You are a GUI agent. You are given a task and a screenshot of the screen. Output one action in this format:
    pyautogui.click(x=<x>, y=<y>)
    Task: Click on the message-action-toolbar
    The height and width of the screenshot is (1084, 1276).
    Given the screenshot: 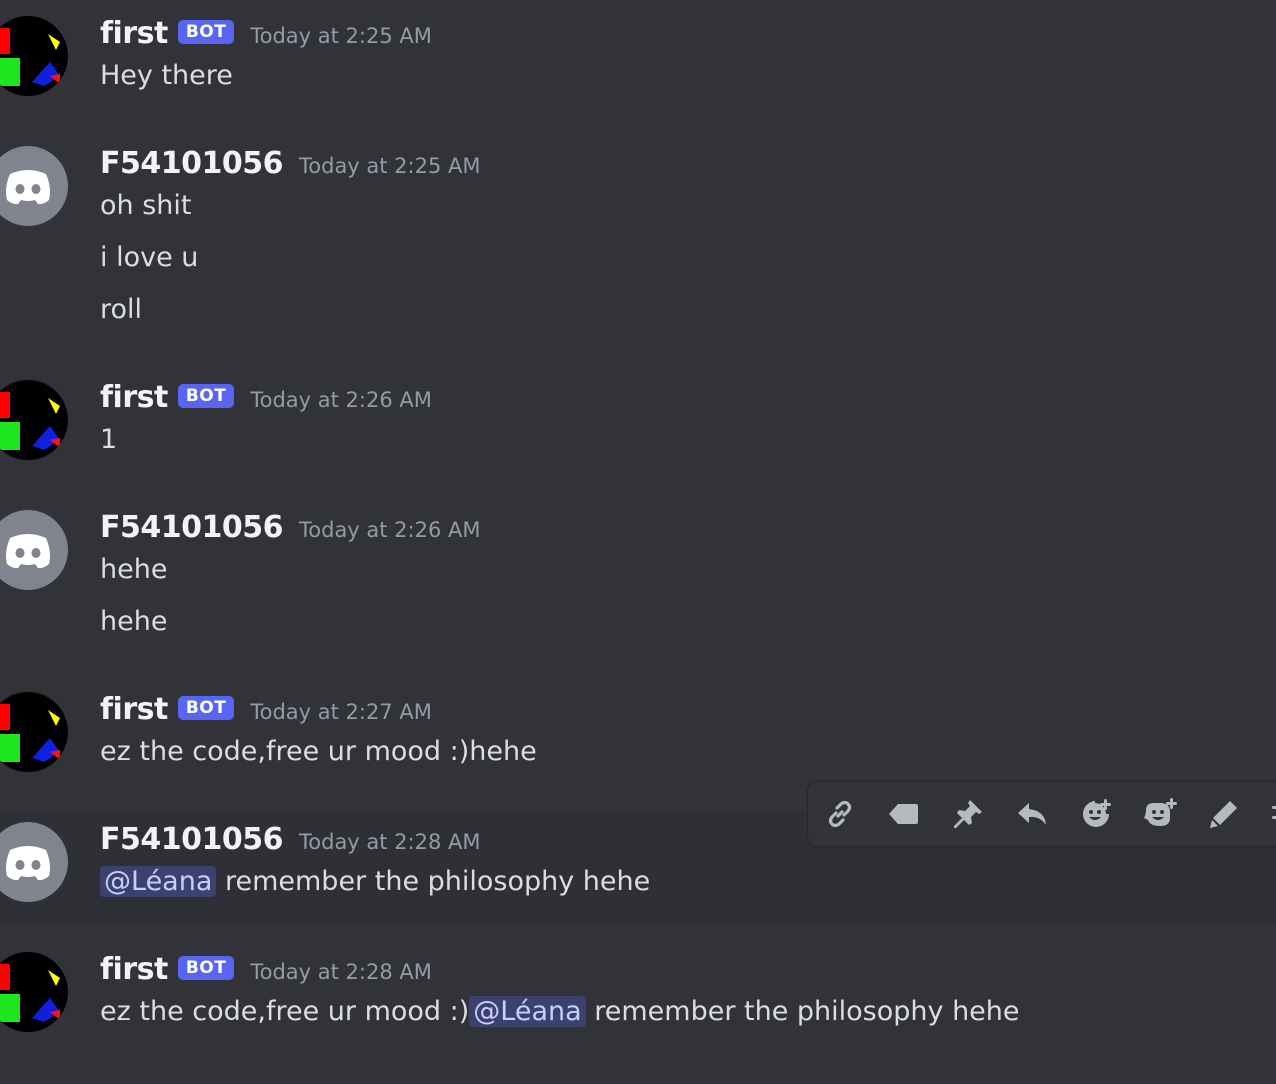 What is the action you would take?
    pyautogui.click(x=1041, y=814)
    